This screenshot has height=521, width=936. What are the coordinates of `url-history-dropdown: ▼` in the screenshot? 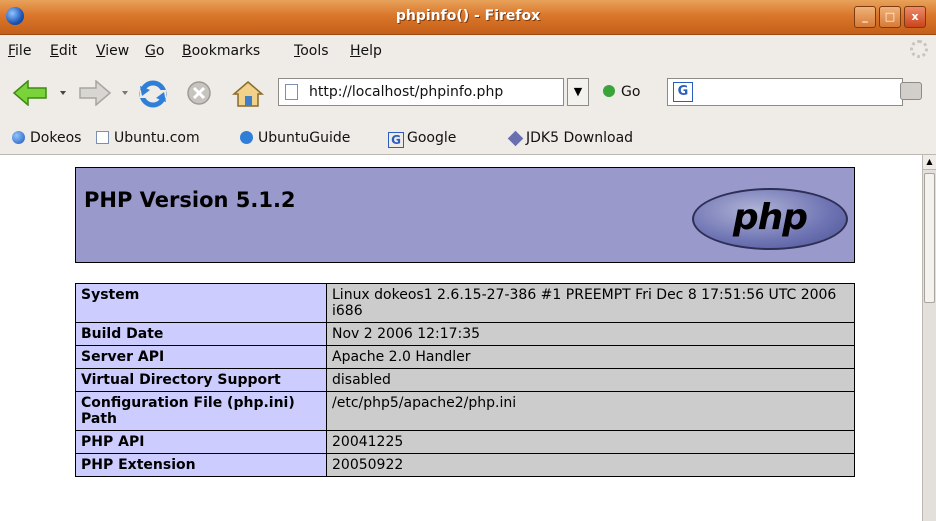 It's located at (578, 92).